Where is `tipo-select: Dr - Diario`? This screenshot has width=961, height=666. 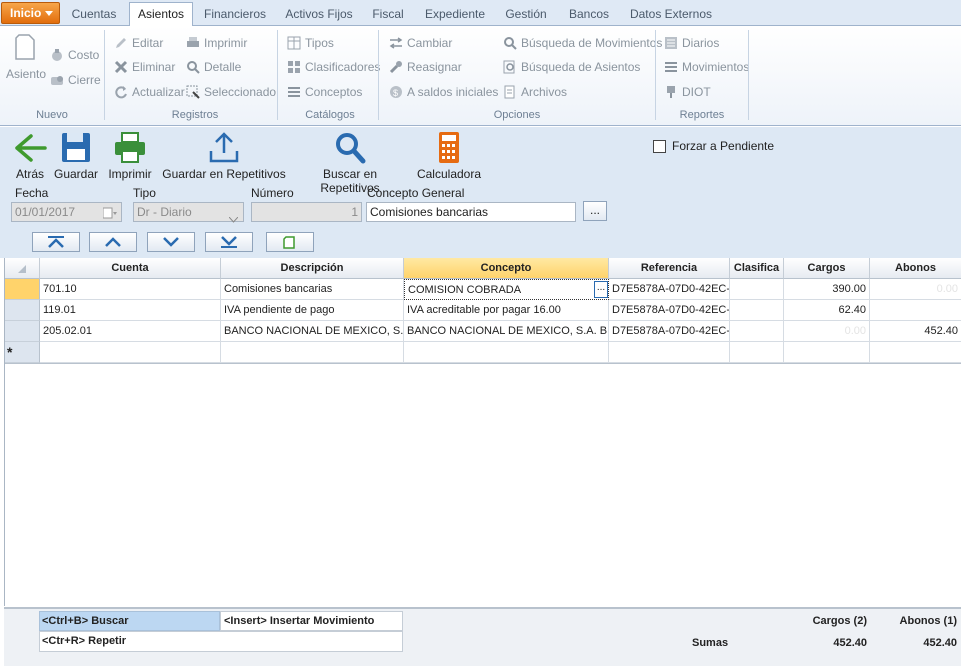
tipo-select: Dr - Diario is located at coordinates (188, 212).